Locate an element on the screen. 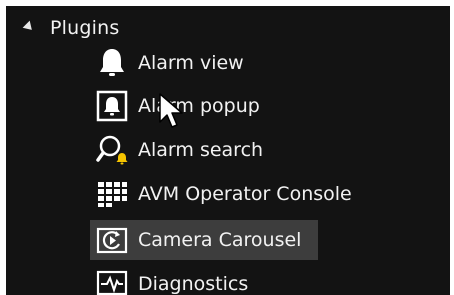 This screenshot has height=295, width=454. diagnostics-icon is located at coordinates (112, 280).